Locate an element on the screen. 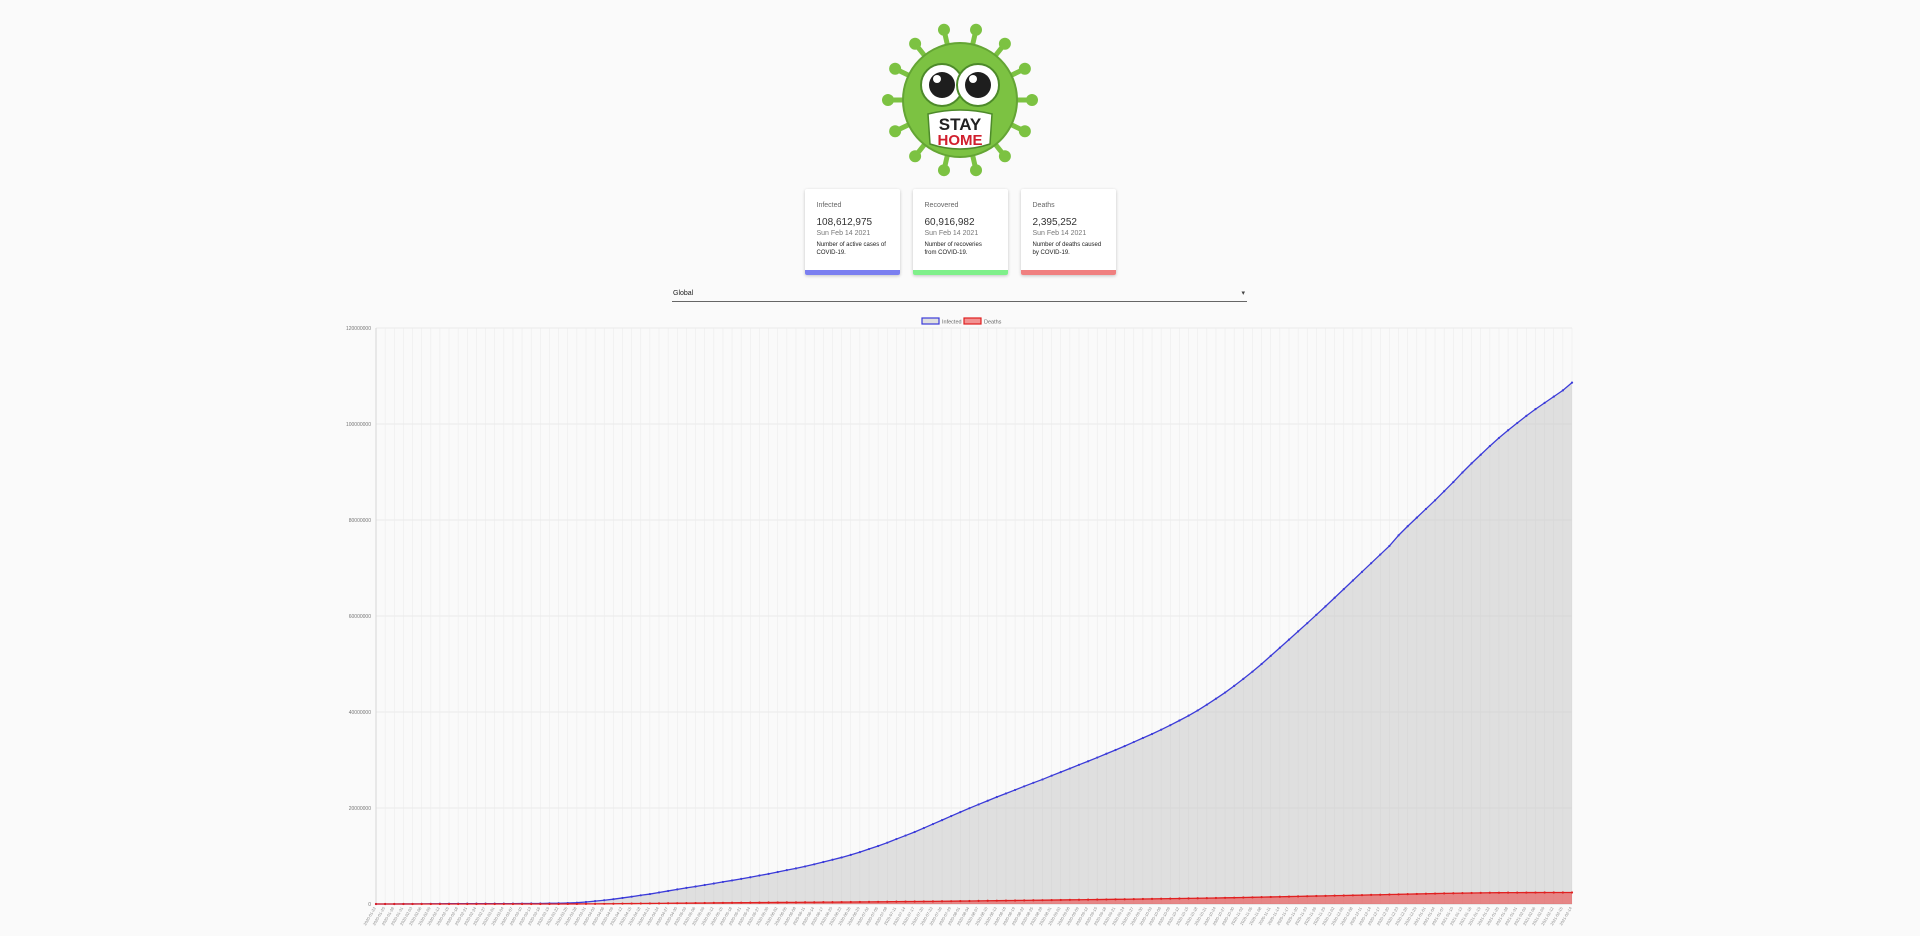 Image resolution: width=1920 pixels, height=936 pixels. y-tick-label: 40000000 is located at coordinates (360, 713).